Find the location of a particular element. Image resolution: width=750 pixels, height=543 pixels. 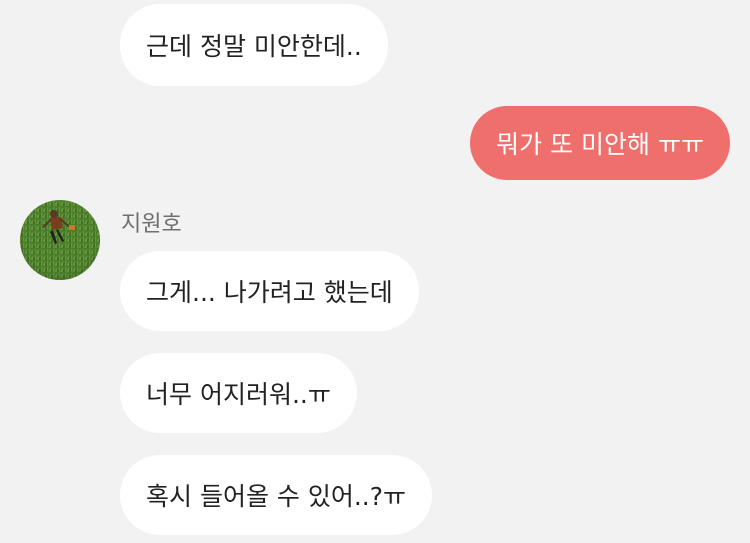

message-text: 그게... 나가려고 했는데 is located at coordinates (269, 292).